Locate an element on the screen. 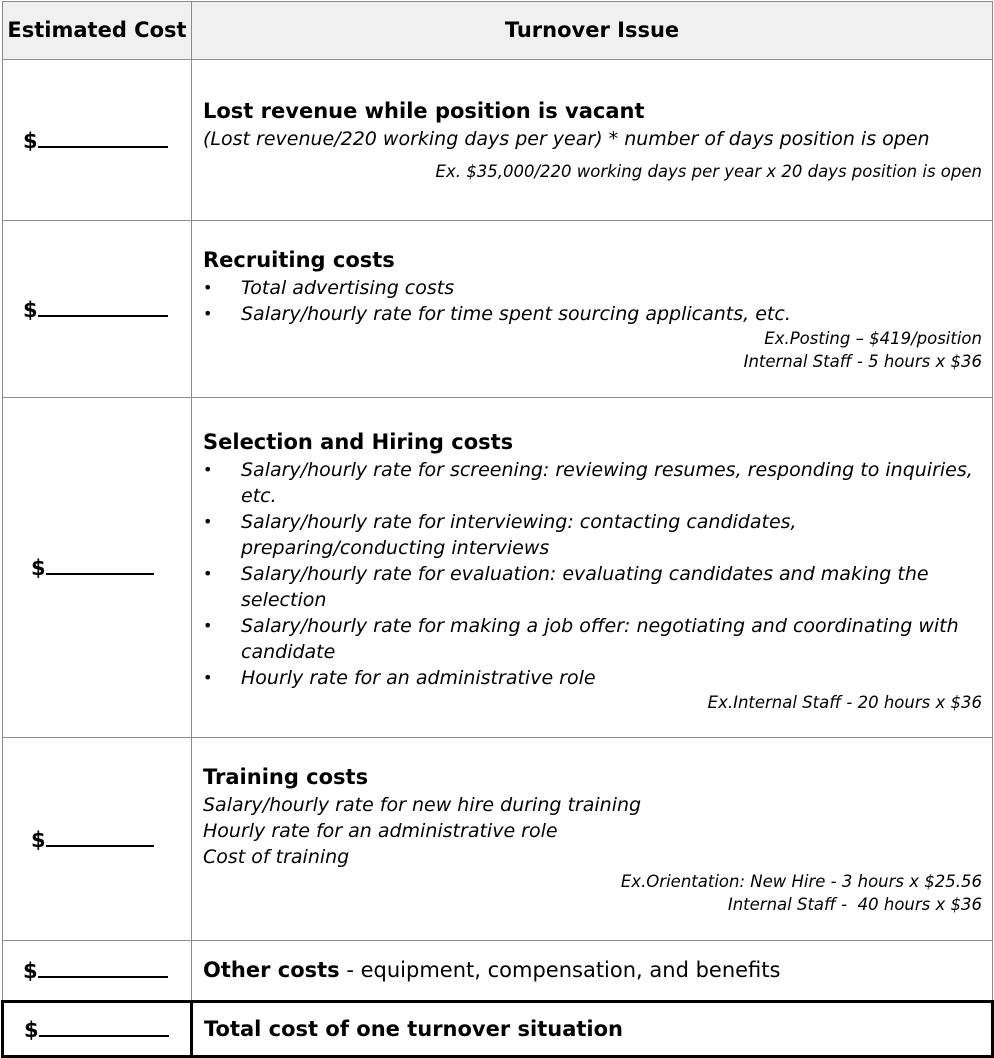 The height and width of the screenshot is (1058, 994). issue-example: Ex.Posting – $419/position is located at coordinates (873, 338).